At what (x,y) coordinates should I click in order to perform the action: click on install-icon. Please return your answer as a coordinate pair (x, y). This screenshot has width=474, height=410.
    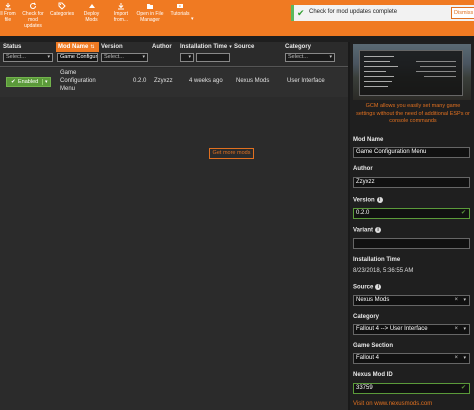
    Looking at the image, I should click on (8, 6).